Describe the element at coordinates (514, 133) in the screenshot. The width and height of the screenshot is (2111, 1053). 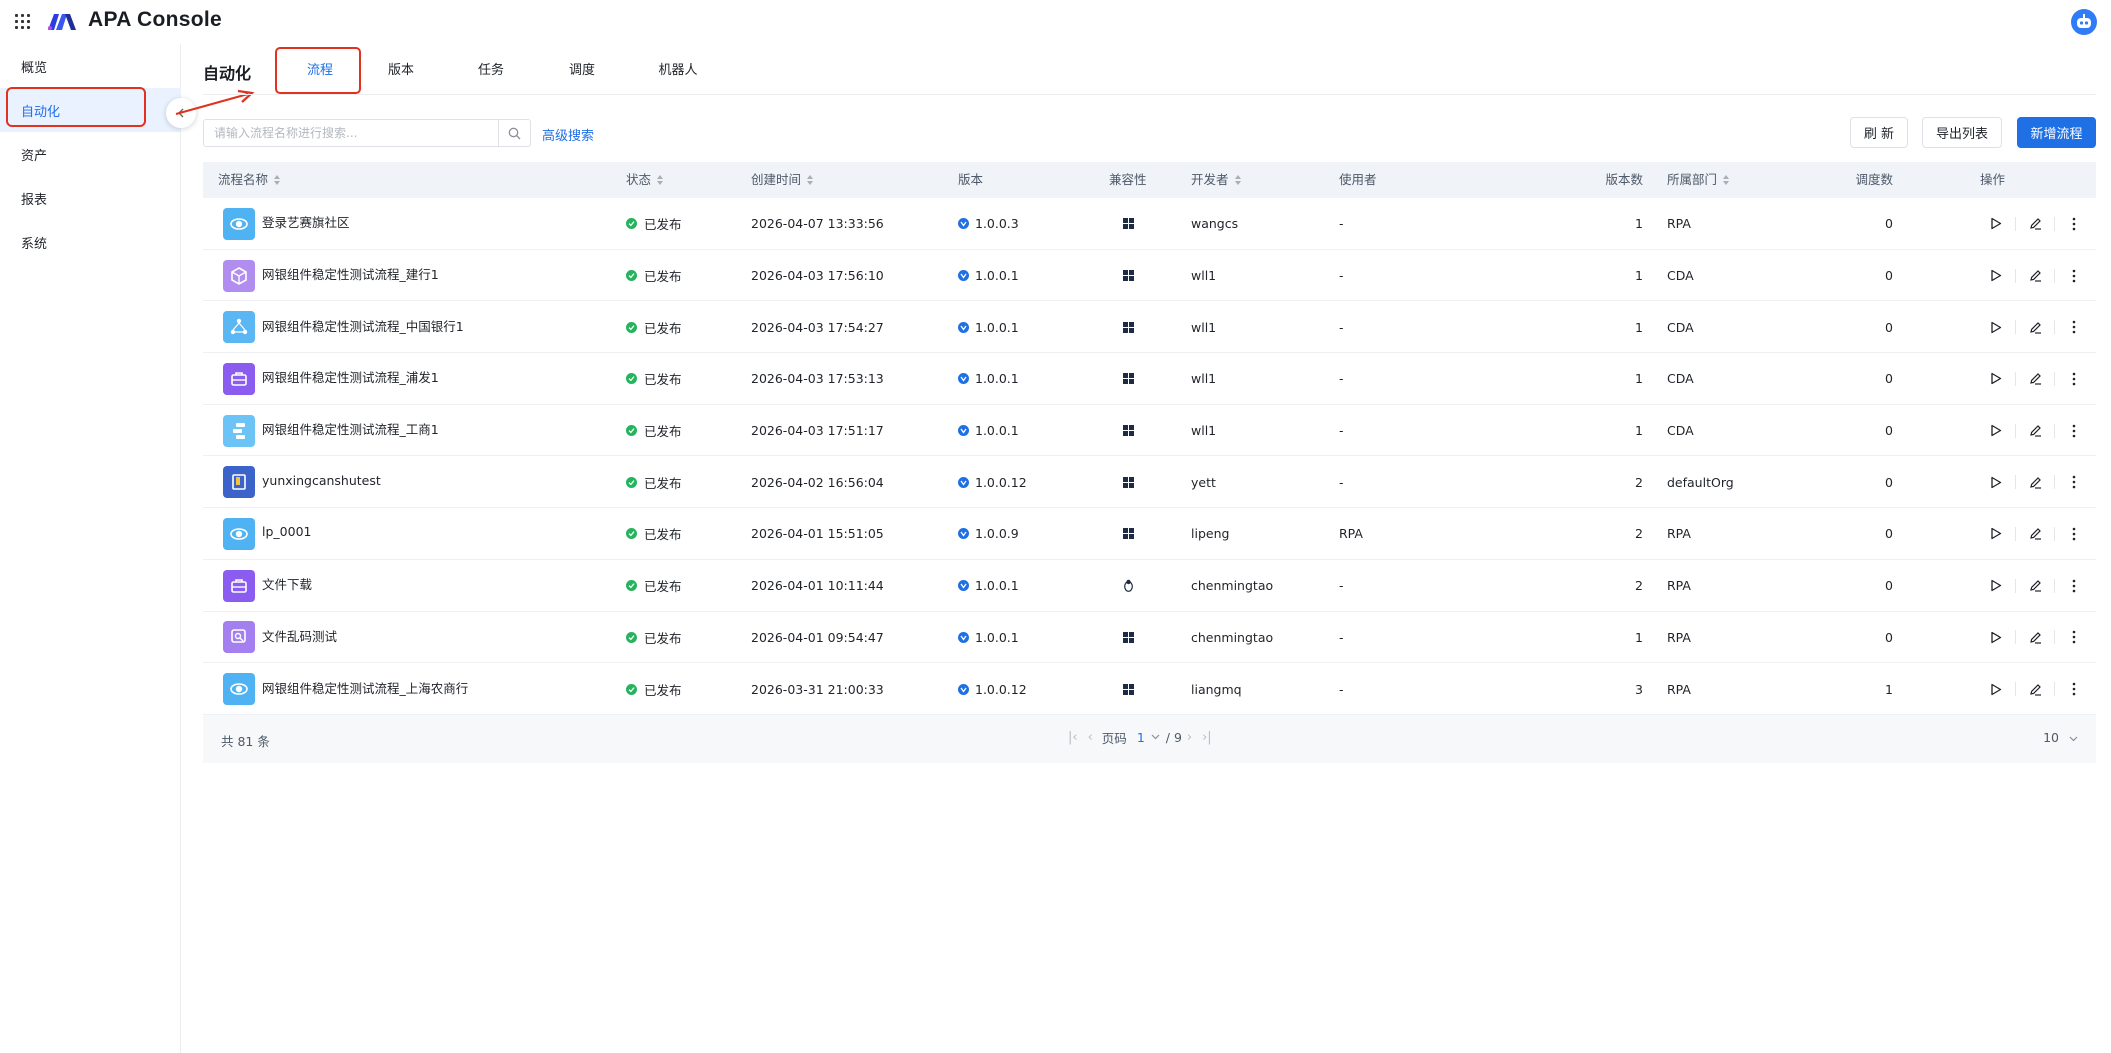
I see `search-button` at that location.